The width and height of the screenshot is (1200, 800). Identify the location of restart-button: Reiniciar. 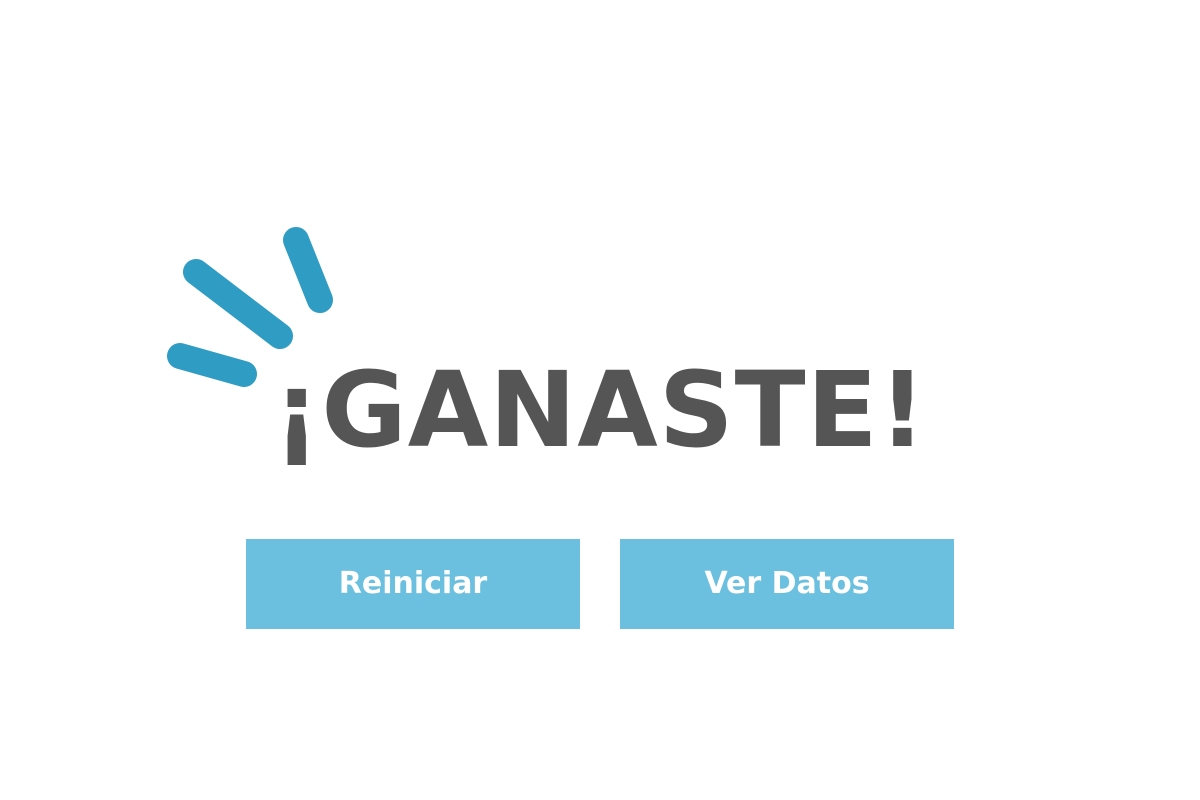
(413, 584).